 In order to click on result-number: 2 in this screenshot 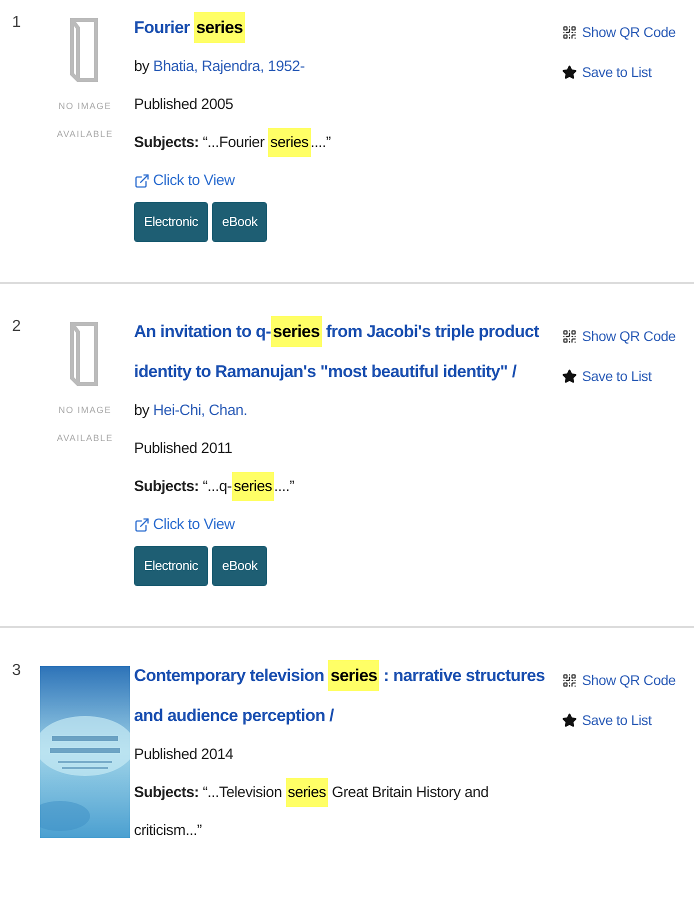, I will do `click(16, 327)`.